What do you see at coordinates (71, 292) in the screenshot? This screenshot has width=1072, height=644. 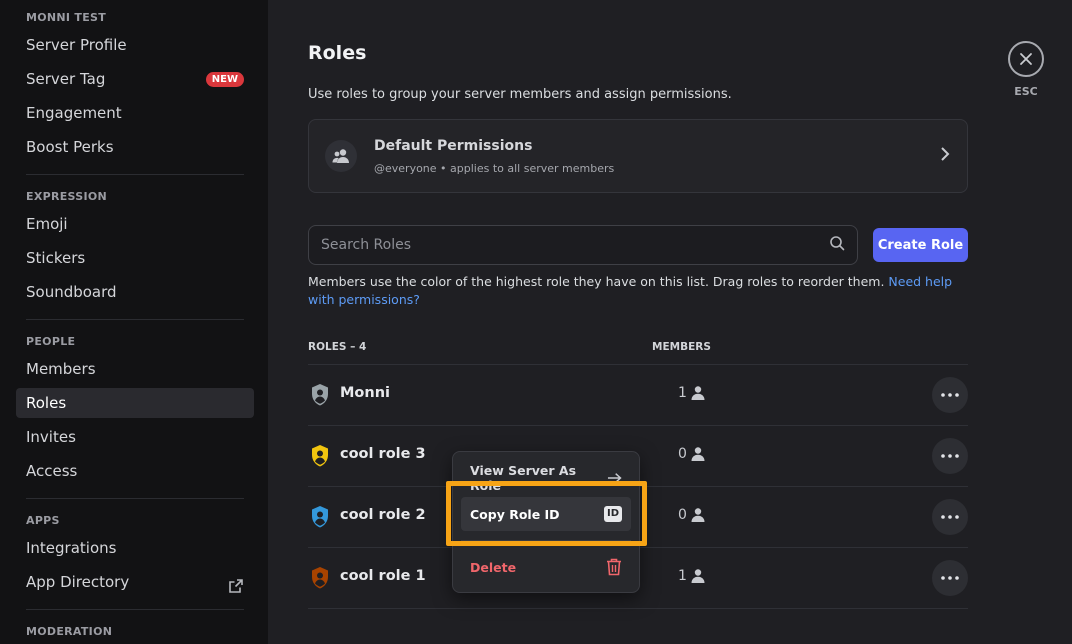 I see `sidebar-item-label: Soundboard` at bounding box center [71, 292].